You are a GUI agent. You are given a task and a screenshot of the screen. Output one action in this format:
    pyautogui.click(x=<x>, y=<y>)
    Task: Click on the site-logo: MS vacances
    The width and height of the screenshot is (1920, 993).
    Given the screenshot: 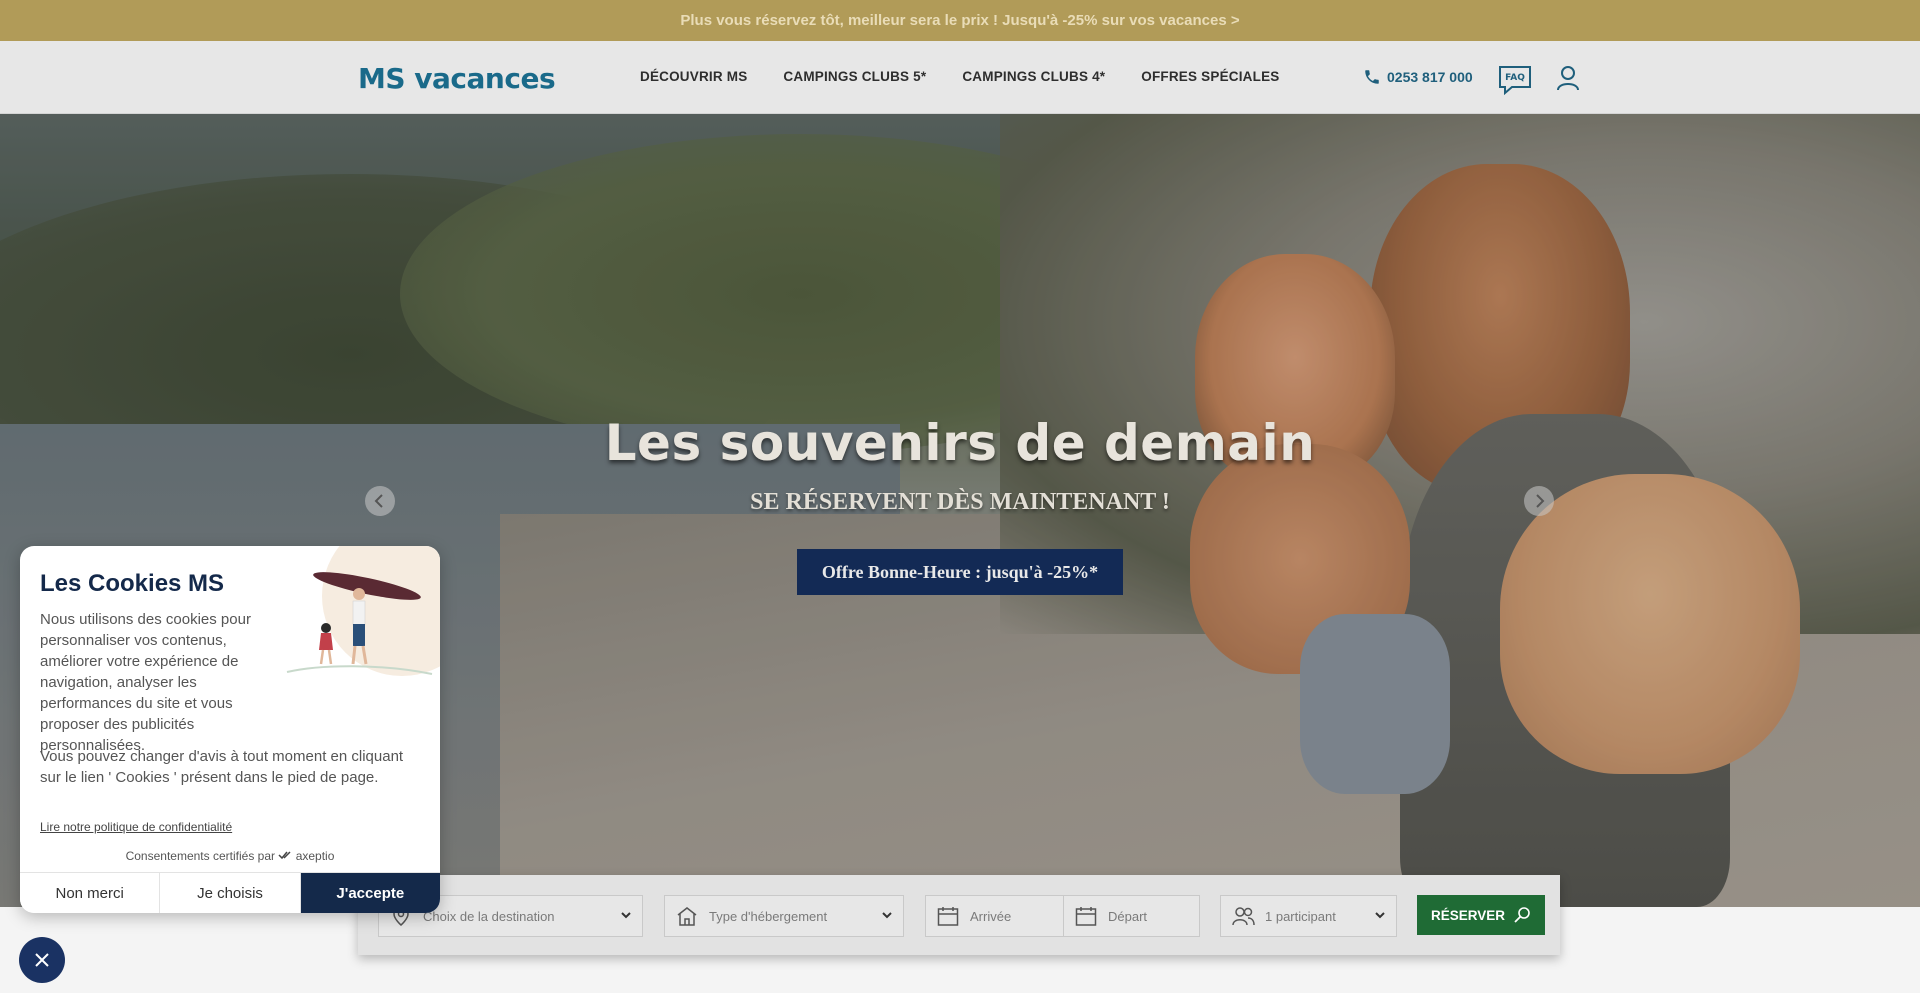 What is the action you would take?
    pyautogui.click(x=457, y=78)
    